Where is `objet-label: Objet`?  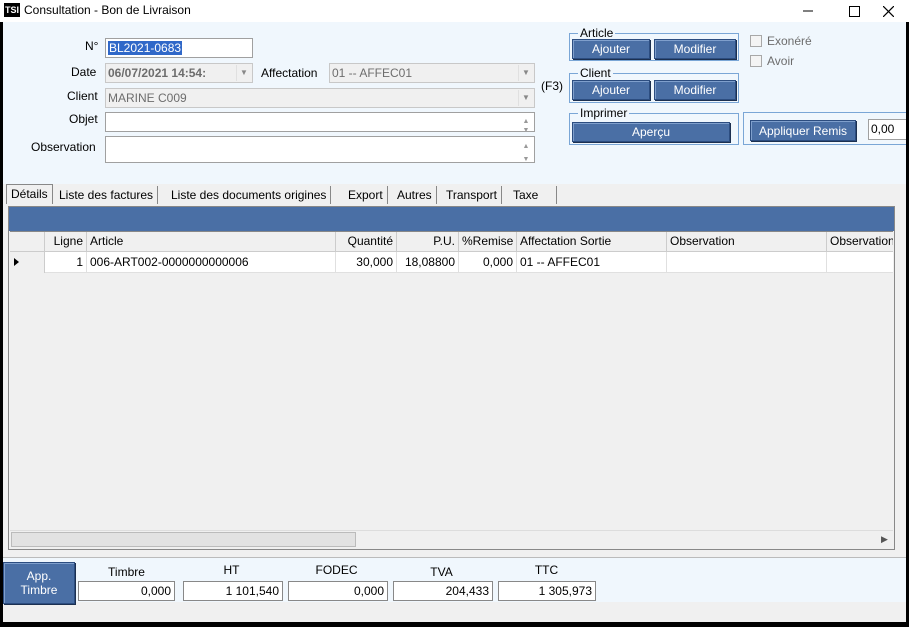 objet-label: Objet is located at coordinates (83, 119).